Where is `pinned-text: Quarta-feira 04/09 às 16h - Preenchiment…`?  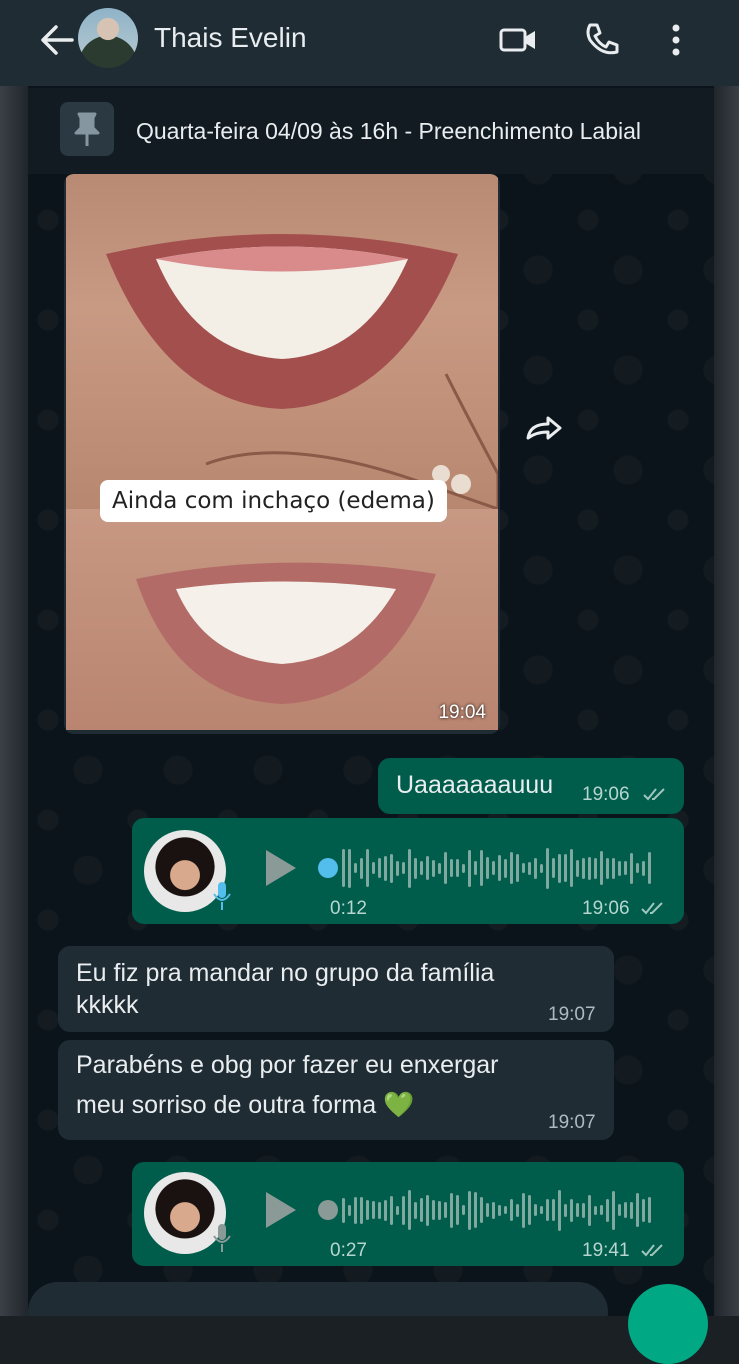
pinned-text: Quarta-feira 04/09 às 16h - Preenchiment… is located at coordinates (389, 131).